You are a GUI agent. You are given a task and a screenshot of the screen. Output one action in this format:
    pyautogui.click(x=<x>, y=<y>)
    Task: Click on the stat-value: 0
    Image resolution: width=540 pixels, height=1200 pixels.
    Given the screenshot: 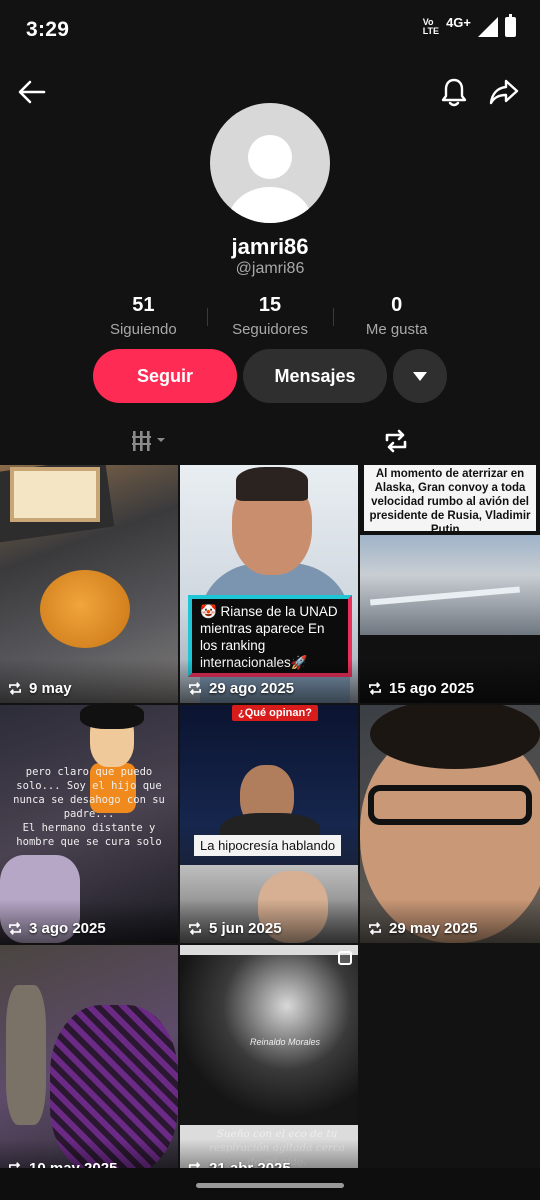 What is the action you would take?
    pyautogui.click(x=397, y=305)
    